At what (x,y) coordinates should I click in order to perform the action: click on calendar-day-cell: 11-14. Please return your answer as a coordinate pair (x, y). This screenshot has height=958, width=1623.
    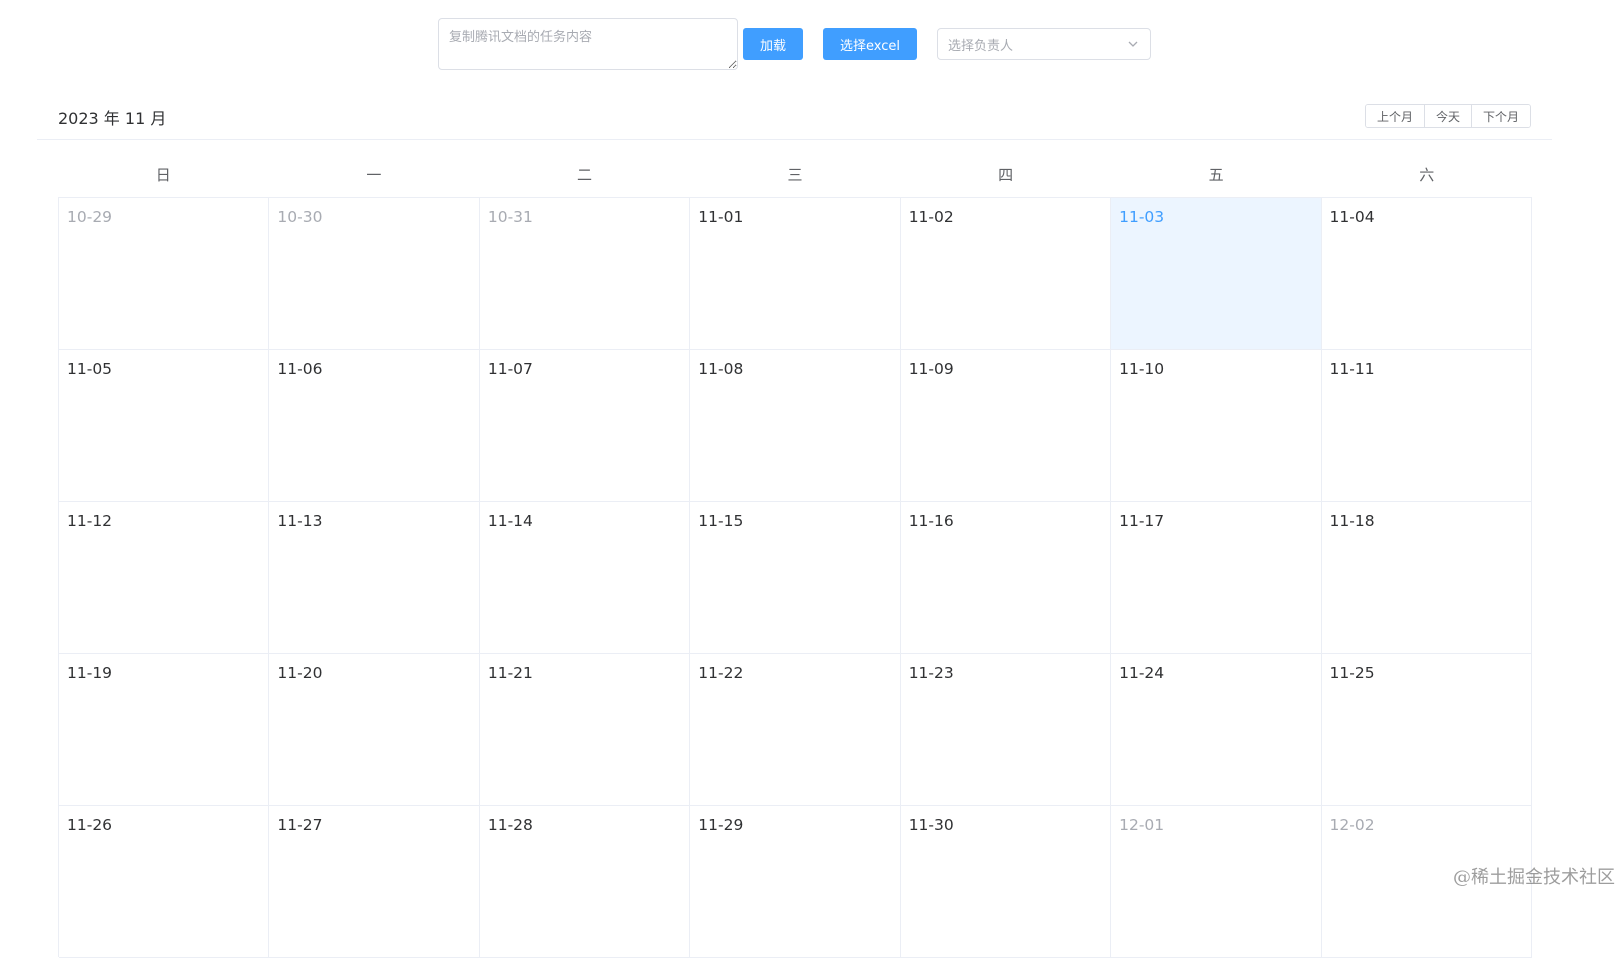
    Looking at the image, I should click on (585, 578).